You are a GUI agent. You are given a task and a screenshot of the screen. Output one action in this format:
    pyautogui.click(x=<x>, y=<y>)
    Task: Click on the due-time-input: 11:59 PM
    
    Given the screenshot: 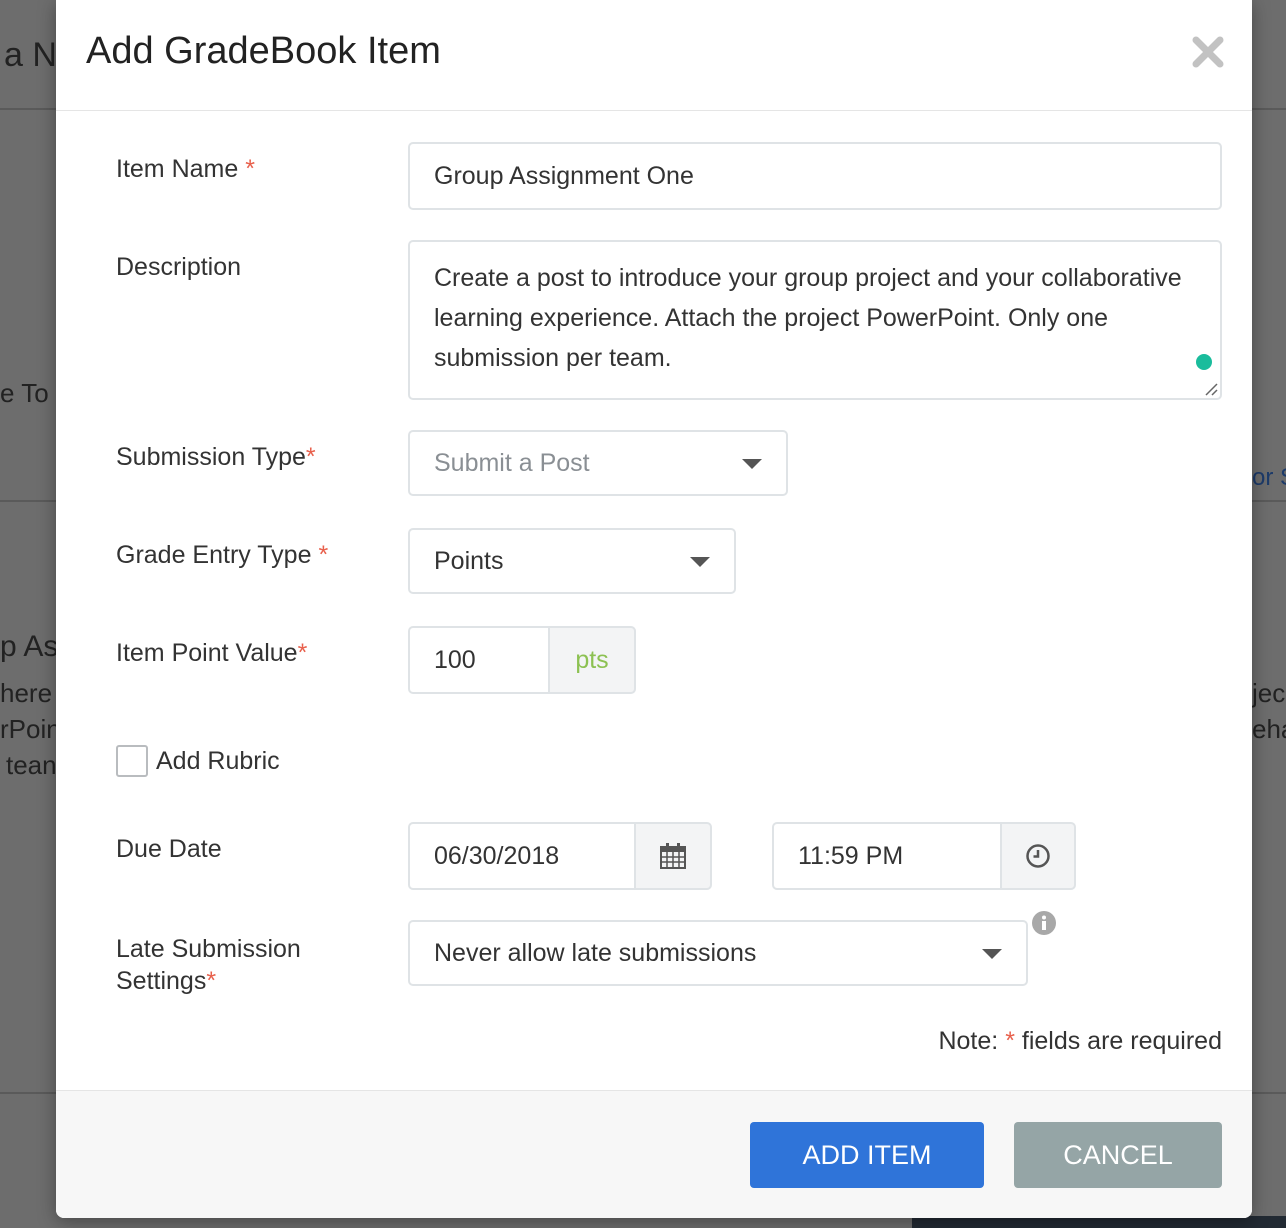 What is the action you would take?
    pyautogui.click(x=887, y=856)
    